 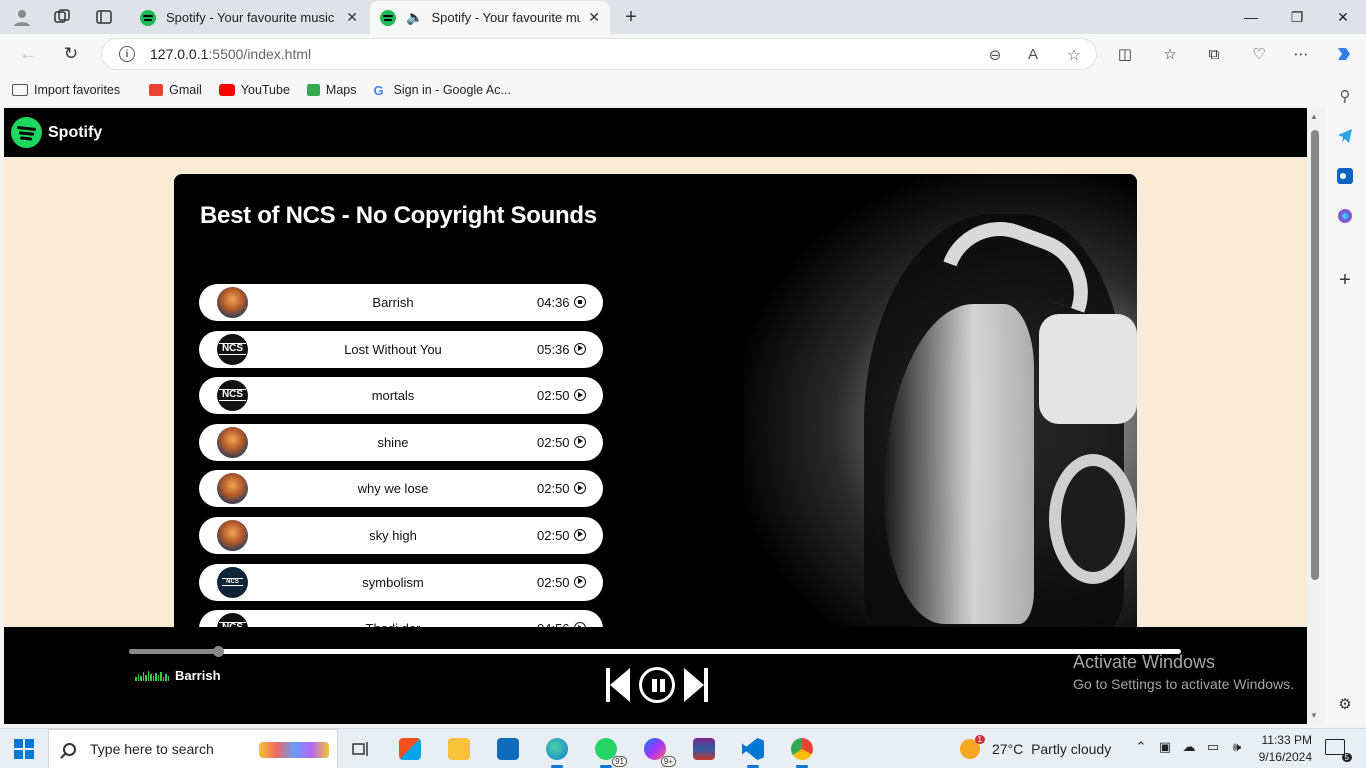 I want to click on edge-sidebar: ⚲ + ⚙, so click(x=1345, y=399).